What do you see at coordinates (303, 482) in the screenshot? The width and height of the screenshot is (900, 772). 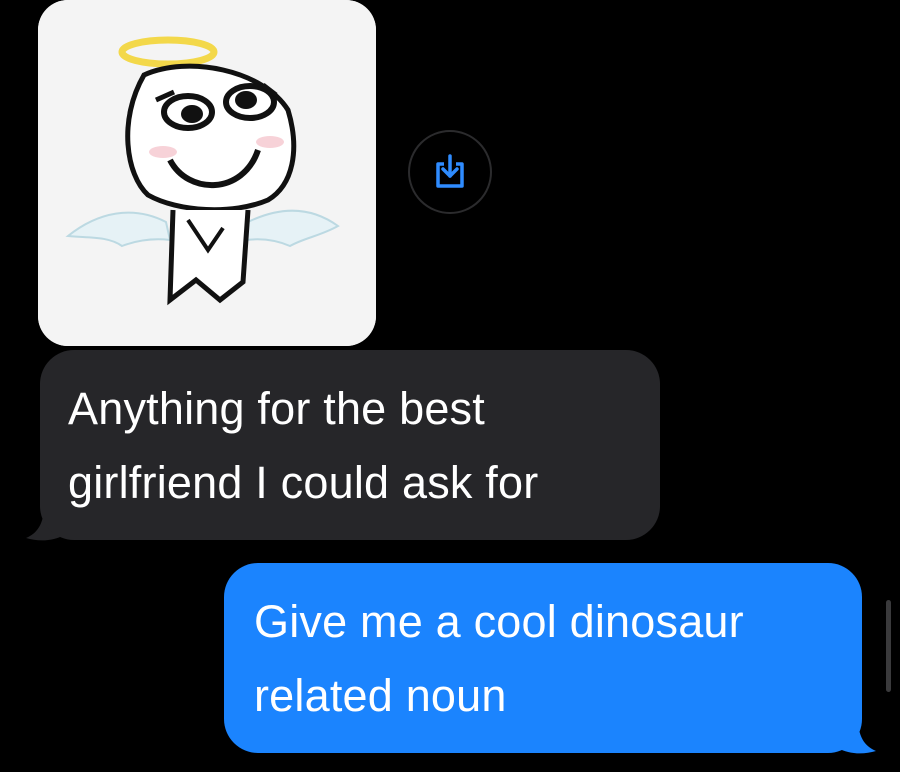 I see `message-line: girlfriend I could ask for` at bounding box center [303, 482].